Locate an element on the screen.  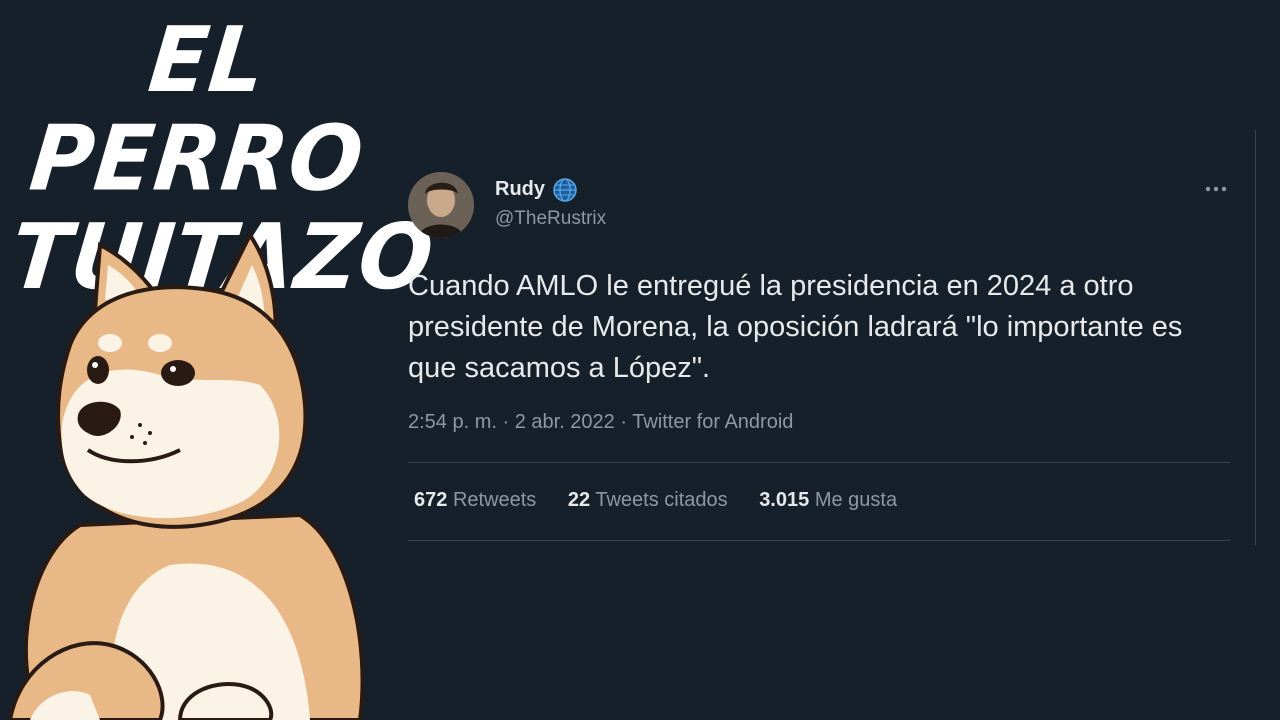
avatar is located at coordinates (441, 205).